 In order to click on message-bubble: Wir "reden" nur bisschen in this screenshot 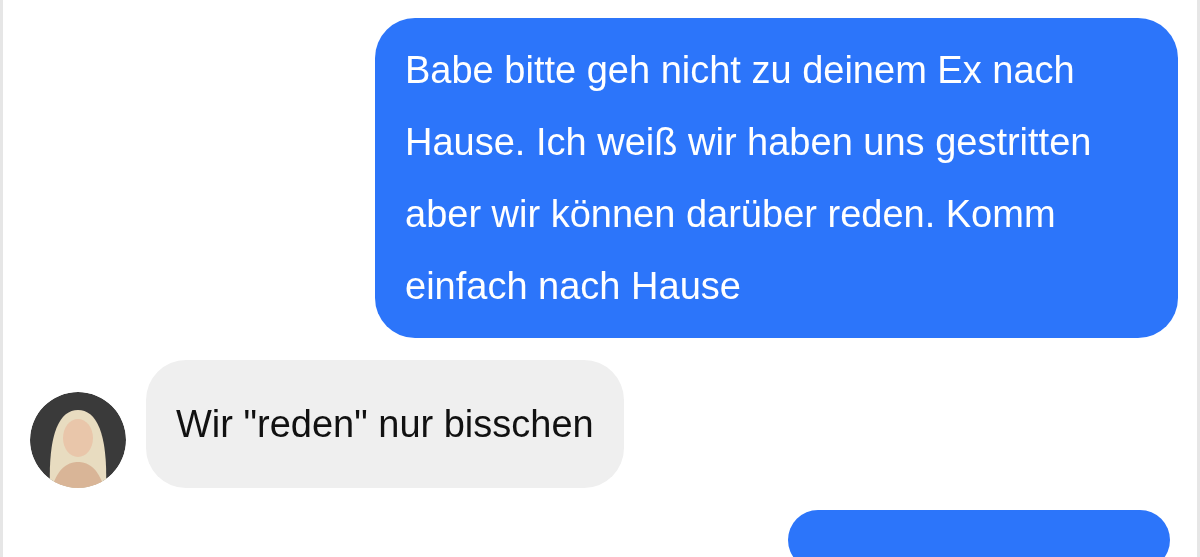, I will do `click(385, 424)`.